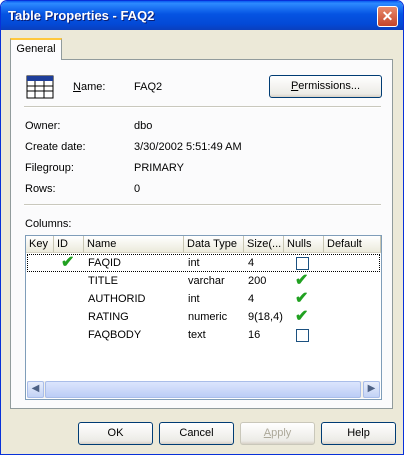  What do you see at coordinates (134, 244) in the screenshot?
I see `column-header-name: Name` at bounding box center [134, 244].